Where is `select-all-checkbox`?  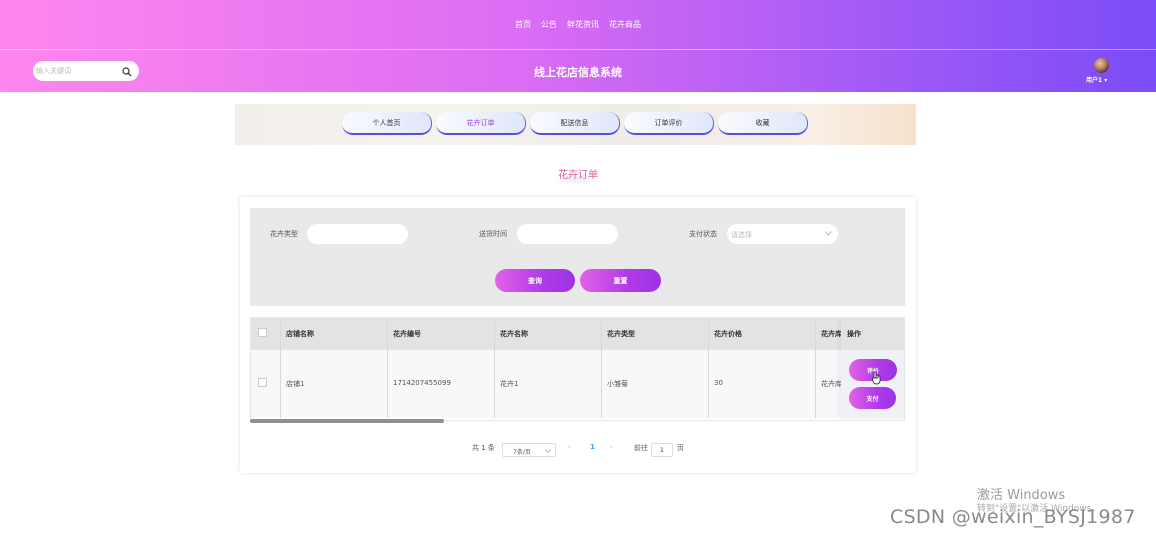 select-all-checkbox is located at coordinates (262, 332).